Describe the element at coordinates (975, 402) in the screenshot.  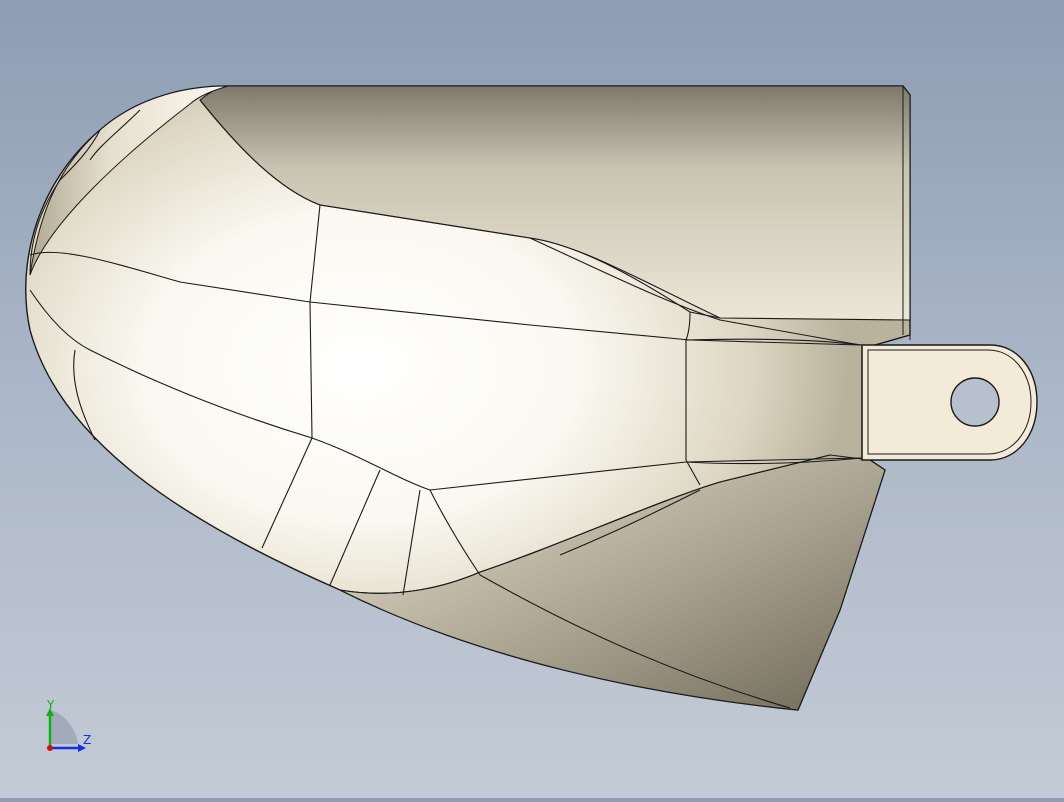
I see `tab-hole` at that location.